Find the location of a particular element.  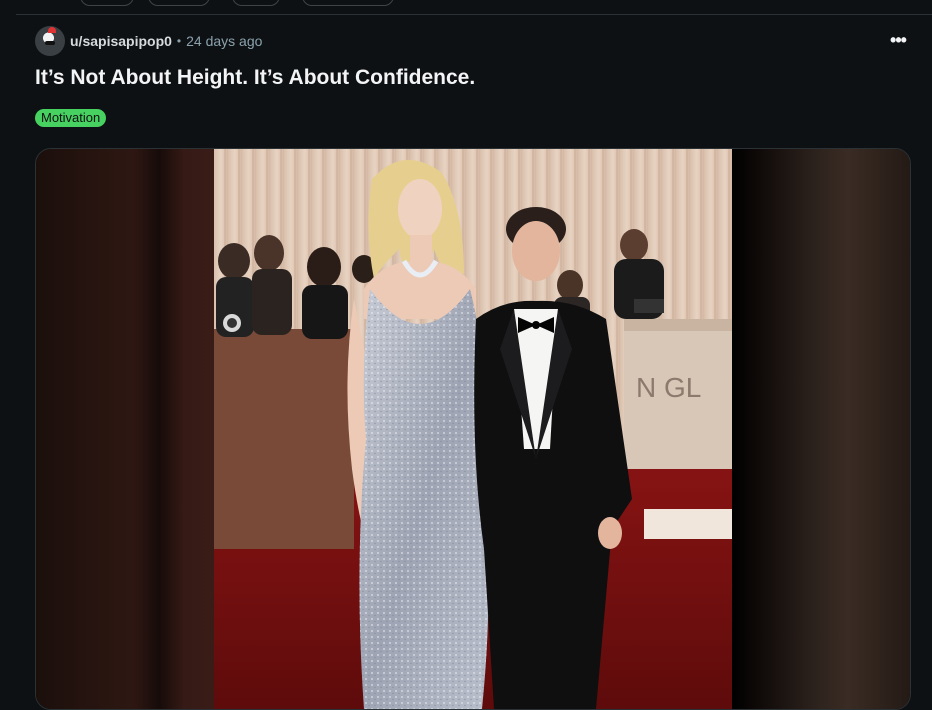

avatar-icon is located at coordinates (50, 41).